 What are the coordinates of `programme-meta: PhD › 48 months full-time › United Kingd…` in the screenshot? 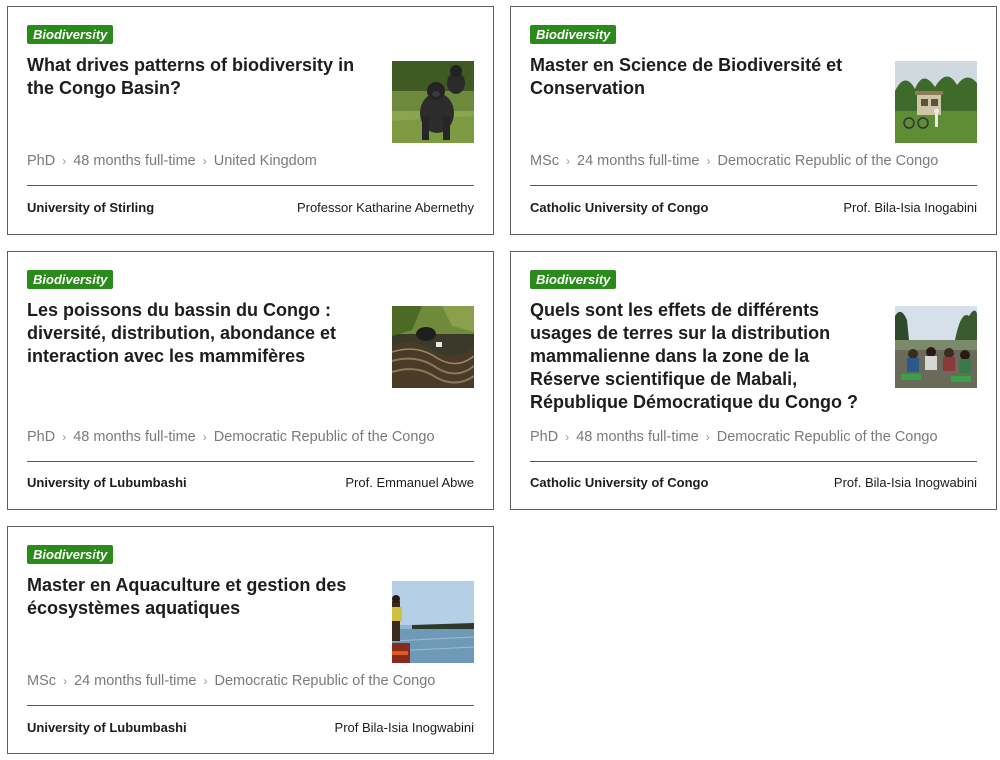 It's located at (172, 161).